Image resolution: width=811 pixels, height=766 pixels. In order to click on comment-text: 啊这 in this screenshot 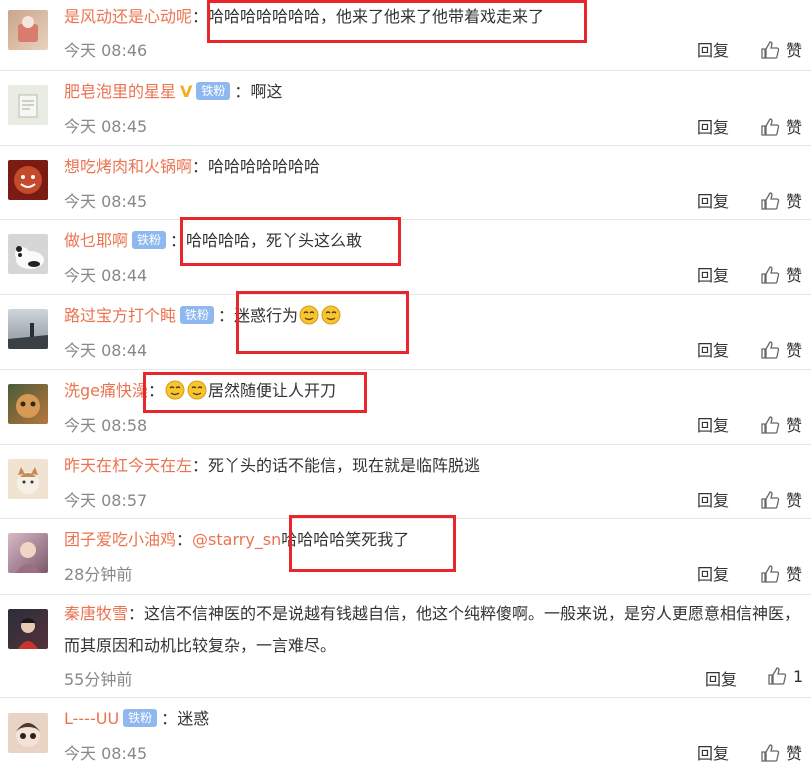, I will do `click(266, 91)`.